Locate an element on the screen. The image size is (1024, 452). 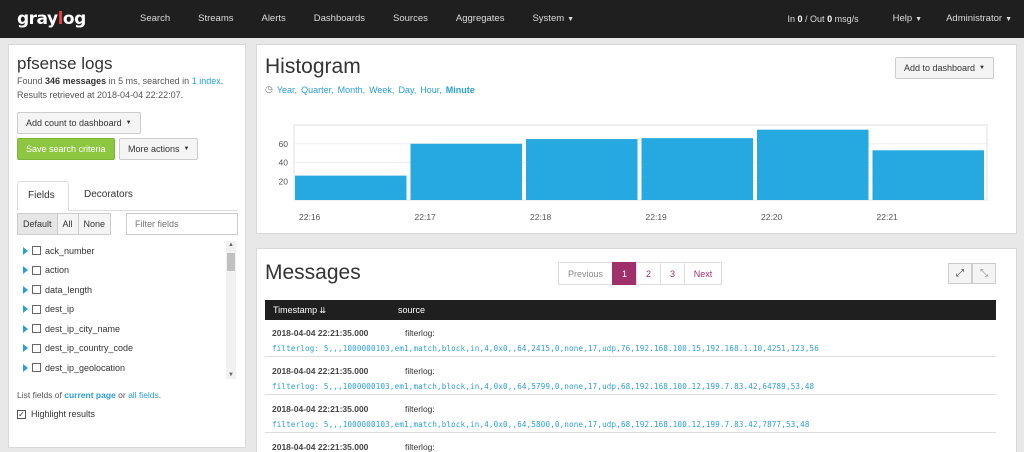
clock-icon: ◷ is located at coordinates (269, 89).